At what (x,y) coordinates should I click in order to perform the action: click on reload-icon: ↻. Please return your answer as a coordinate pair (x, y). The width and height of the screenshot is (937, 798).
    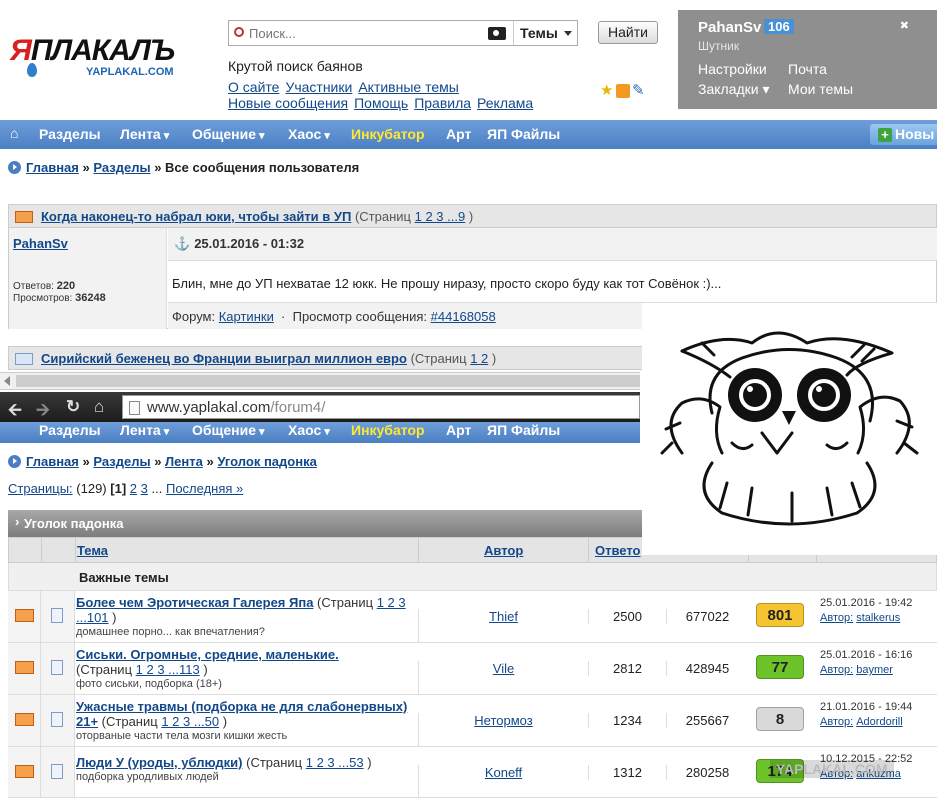
    Looking at the image, I should click on (73, 407).